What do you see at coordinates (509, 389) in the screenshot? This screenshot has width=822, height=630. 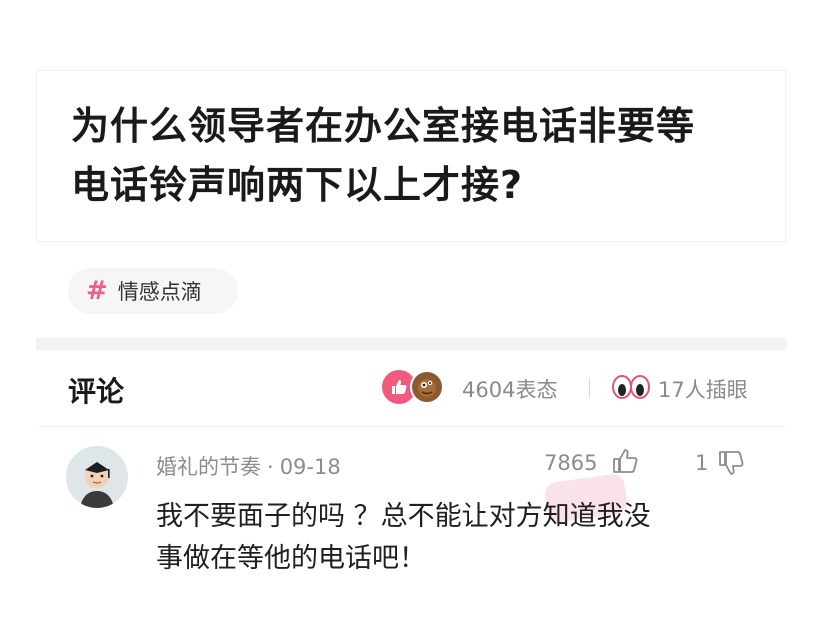 I see `reaction-count: 4604表态` at bounding box center [509, 389].